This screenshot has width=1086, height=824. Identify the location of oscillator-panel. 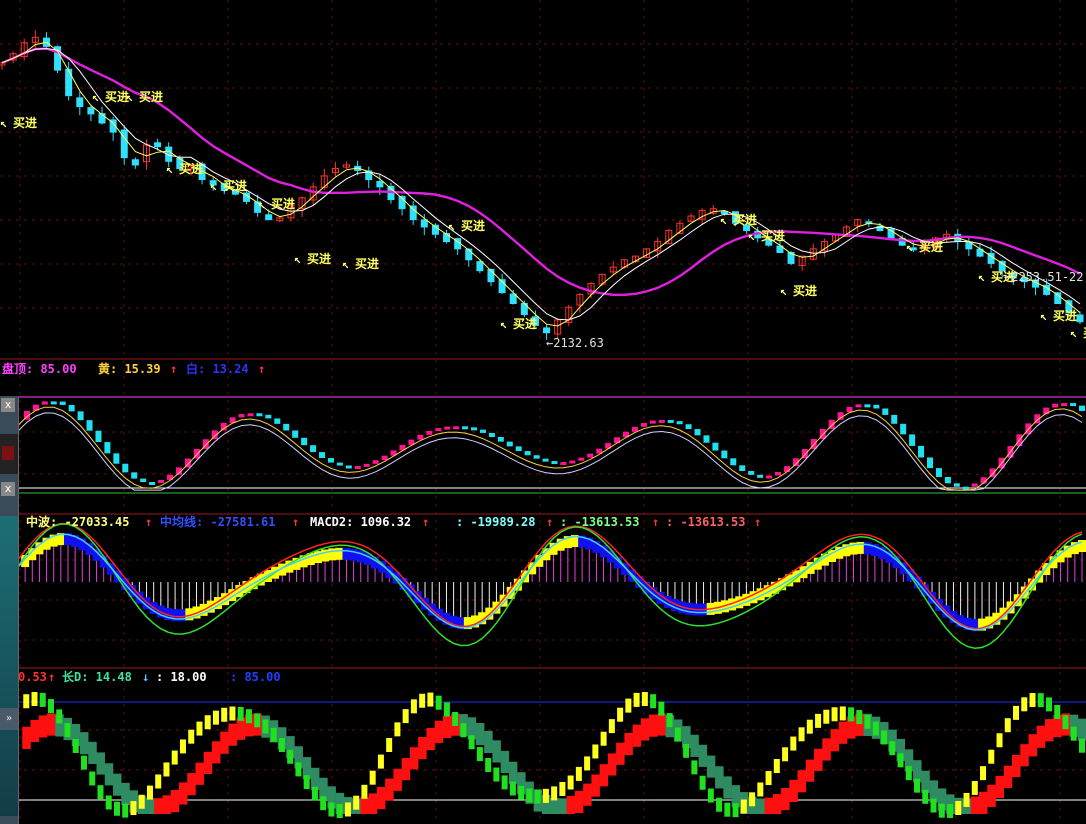
(551, 445).